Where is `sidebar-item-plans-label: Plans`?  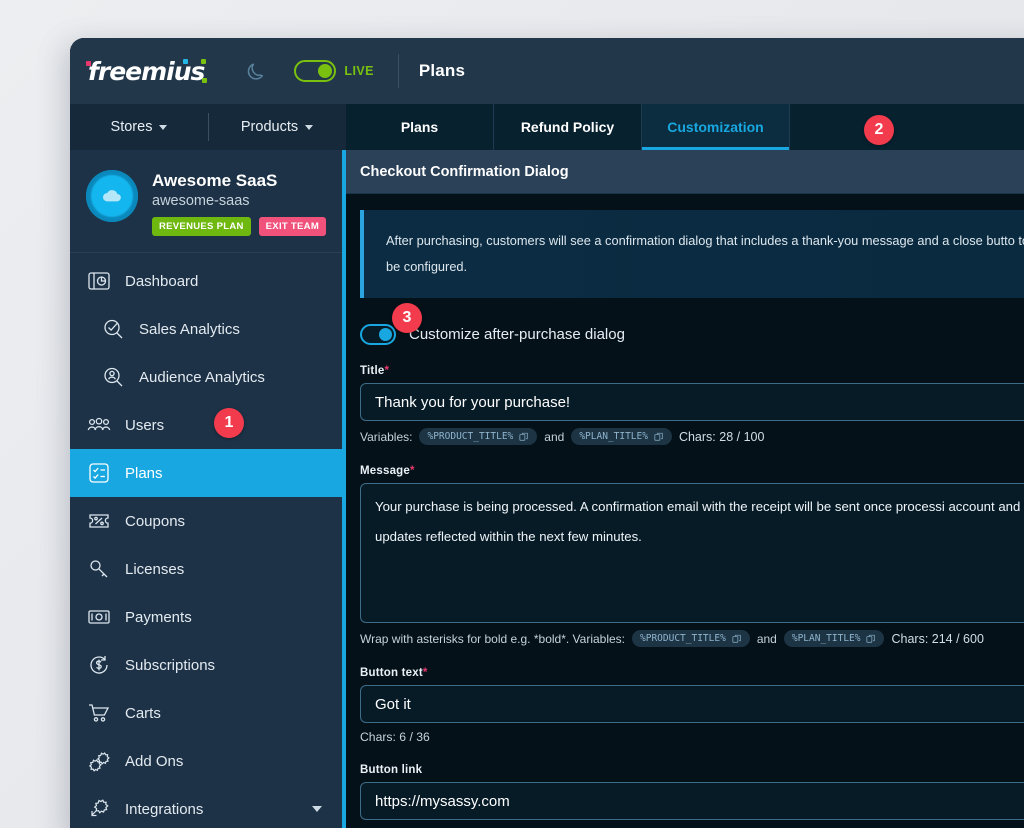
sidebar-item-plans-label: Plans is located at coordinates (144, 473).